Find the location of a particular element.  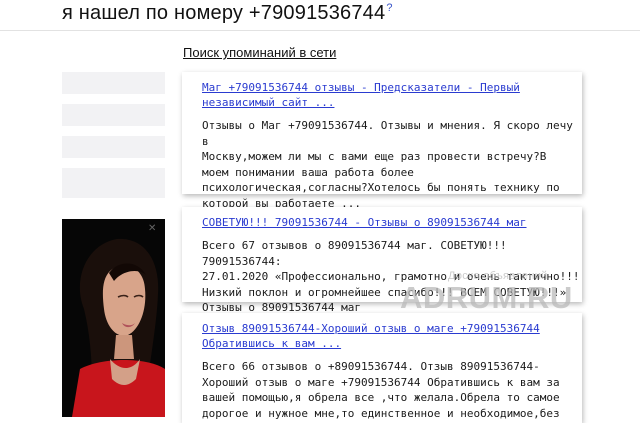

page-heading: я нашел по номеру +79091536744? is located at coordinates (227, 13).